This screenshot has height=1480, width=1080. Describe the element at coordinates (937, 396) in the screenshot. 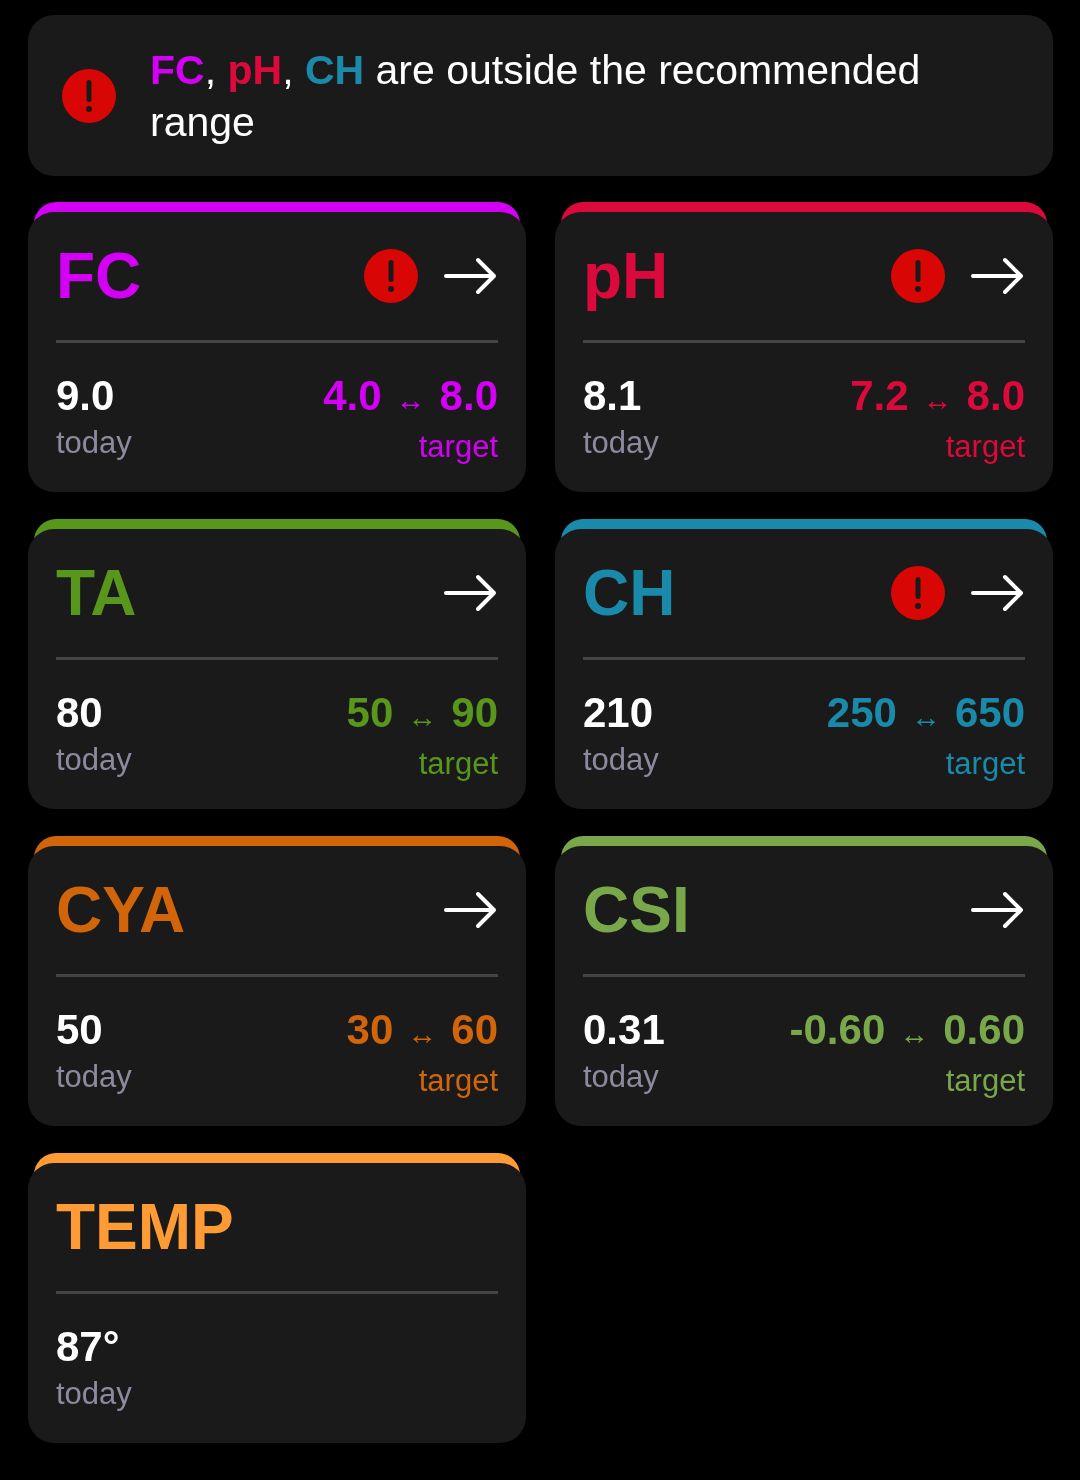

I see `target-range: 7.2 ↔ 8.0` at that location.